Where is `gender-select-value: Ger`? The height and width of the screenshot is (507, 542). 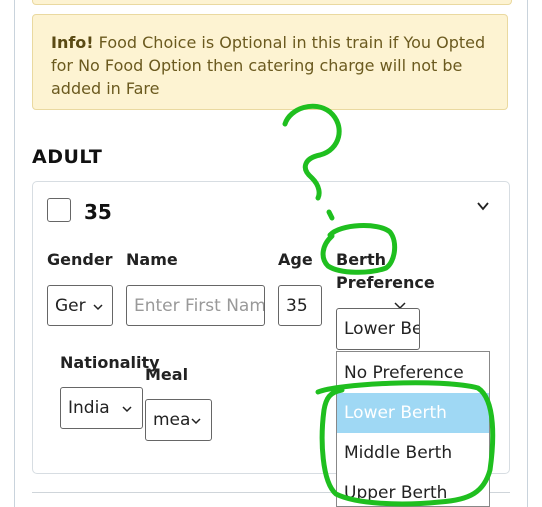
gender-select-value: Ger is located at coordinates (70, 306).